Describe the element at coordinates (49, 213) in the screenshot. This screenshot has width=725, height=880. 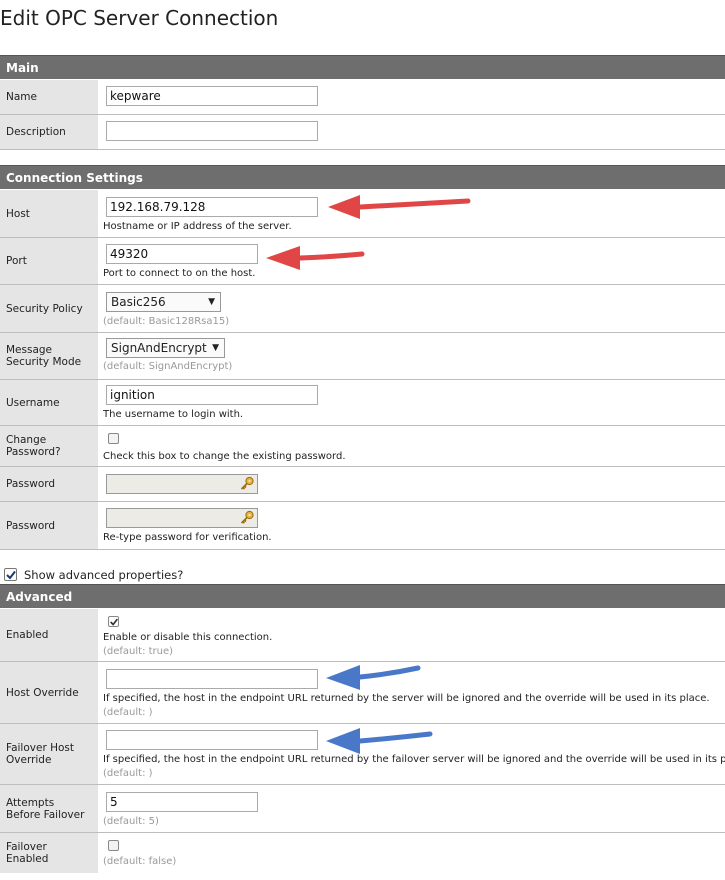
I see `host-label: Host` at that location.